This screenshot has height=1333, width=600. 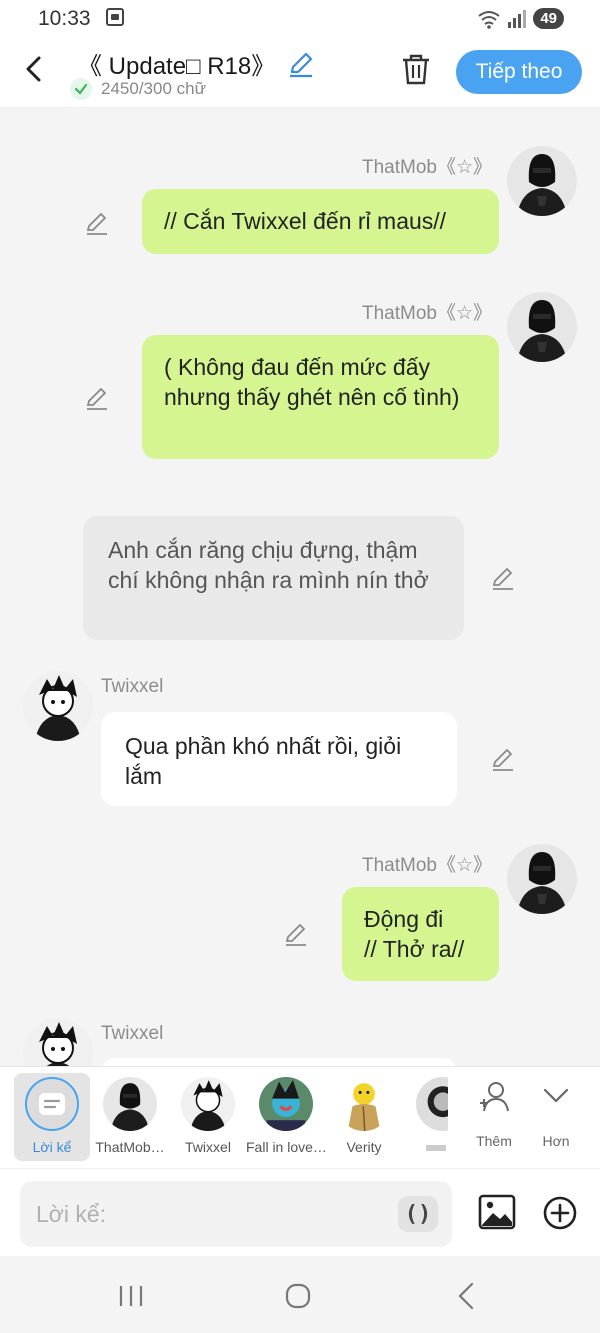 I want to click on header: 《 Update□ R18》 2450/300 chữ Tiếp theo, so click(x=300, y=74).